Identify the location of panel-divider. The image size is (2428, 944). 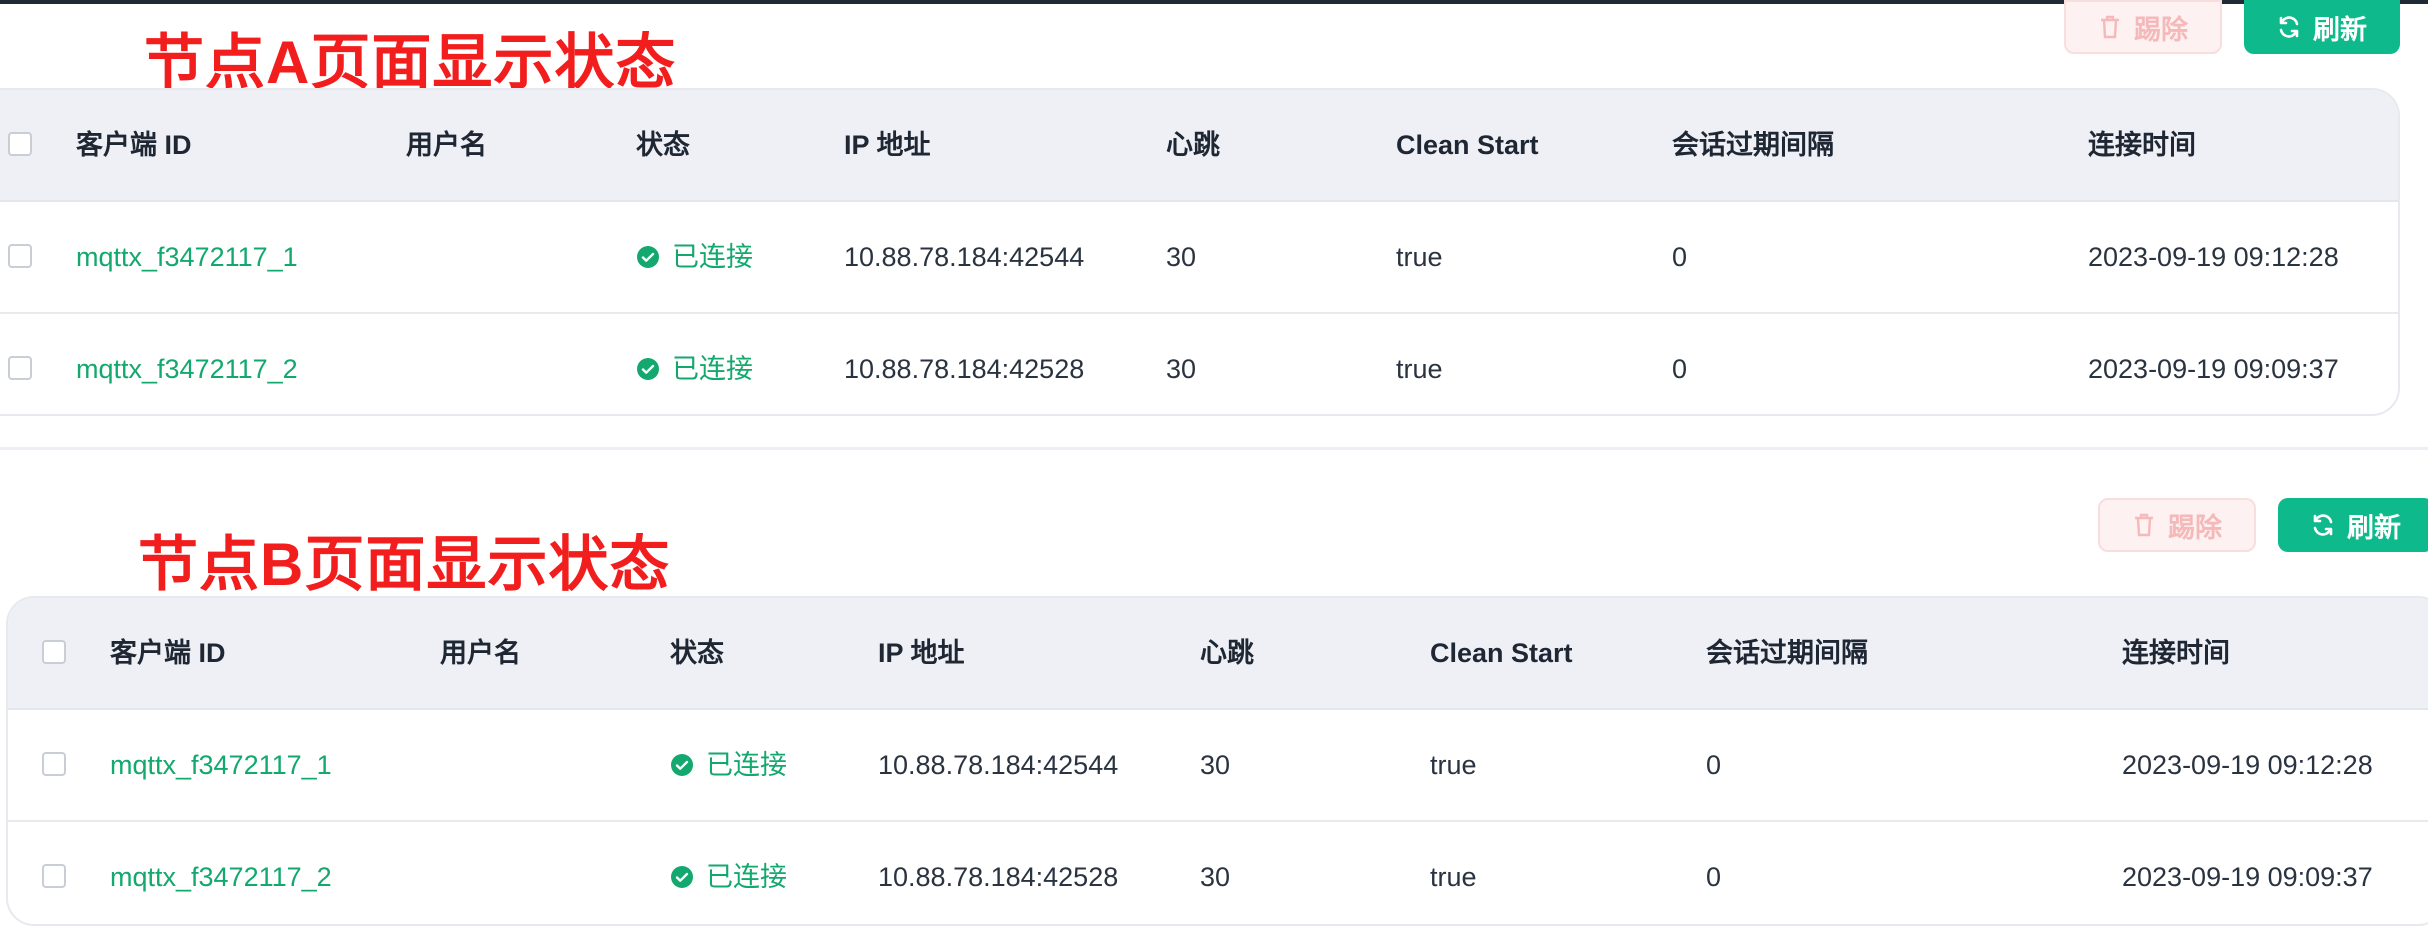
(1214, 448).